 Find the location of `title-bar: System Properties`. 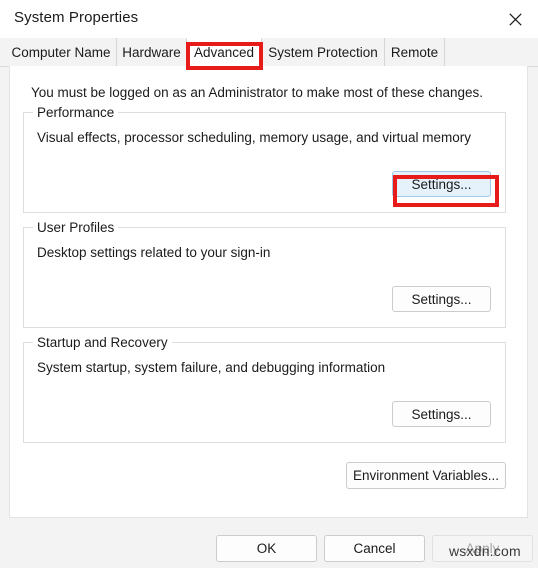

title-bar: System Properties is located at coordinates (269, 19).